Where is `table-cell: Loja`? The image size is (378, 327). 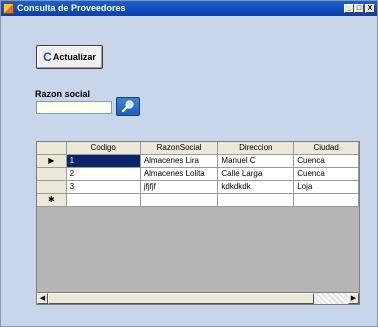 table-cell: Loja is located at coordinates (326, 187).